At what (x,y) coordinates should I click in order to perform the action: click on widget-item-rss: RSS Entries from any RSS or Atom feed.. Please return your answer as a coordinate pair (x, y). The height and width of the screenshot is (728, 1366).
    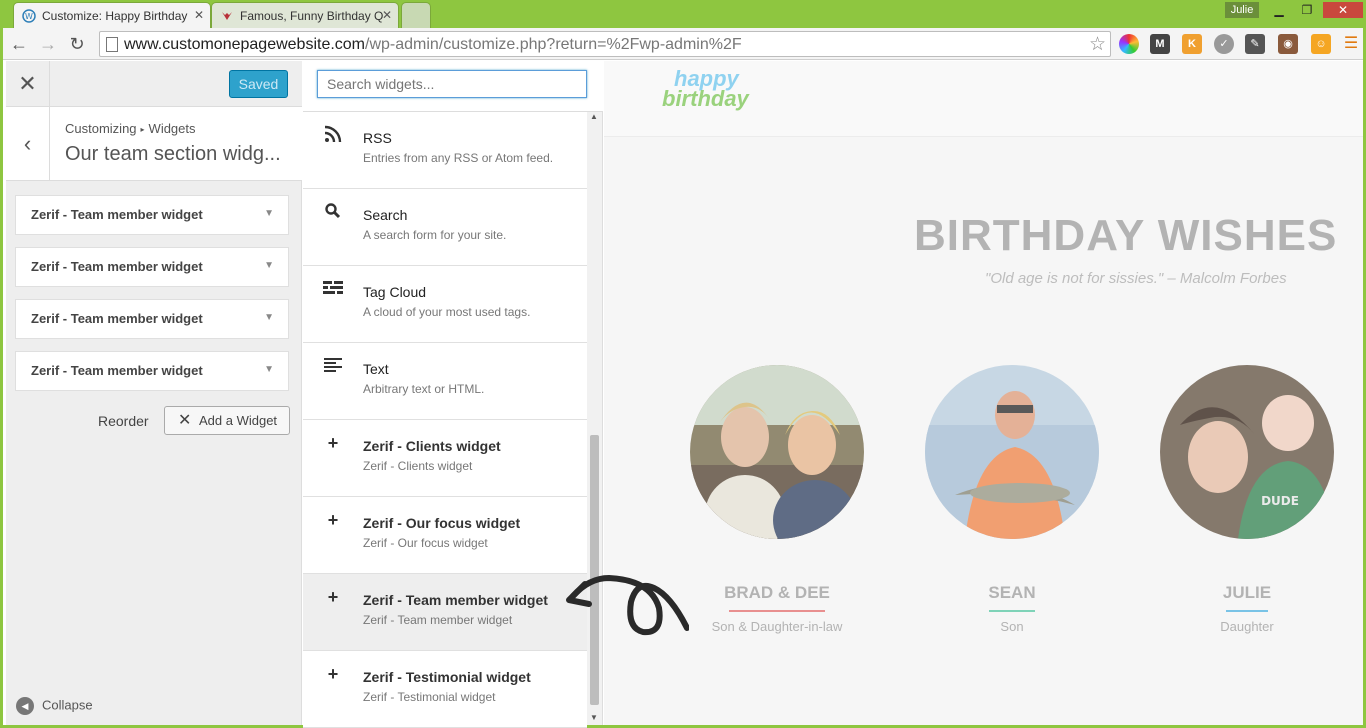
    Looking at the image, I should click on (445, 150).